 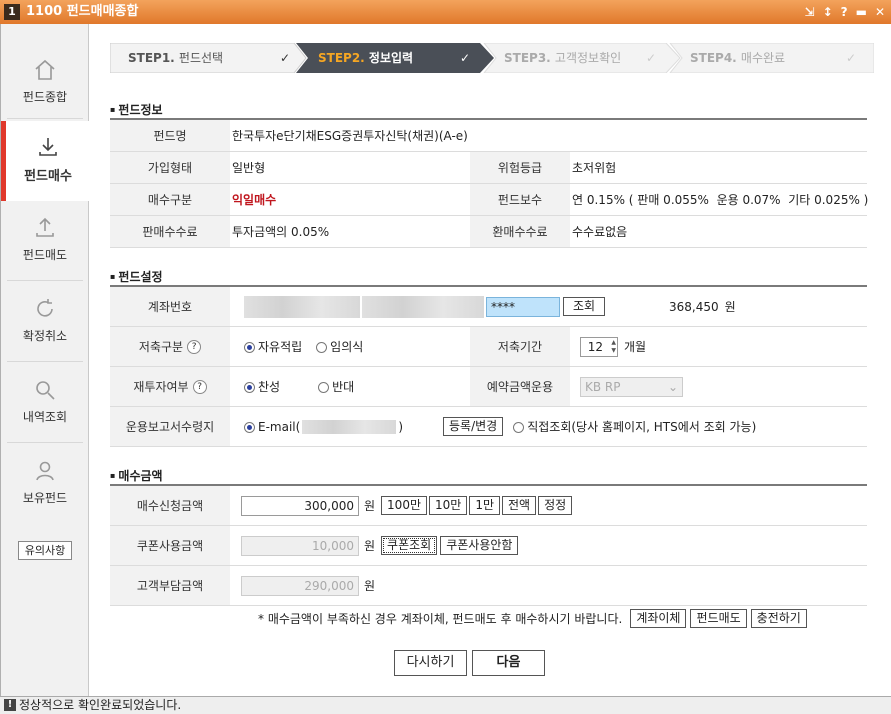 What do you see at coordinates (300, 585) in the screenshot?
I see `customer-amount-input: 290,000` at bounding box center [300, 585].